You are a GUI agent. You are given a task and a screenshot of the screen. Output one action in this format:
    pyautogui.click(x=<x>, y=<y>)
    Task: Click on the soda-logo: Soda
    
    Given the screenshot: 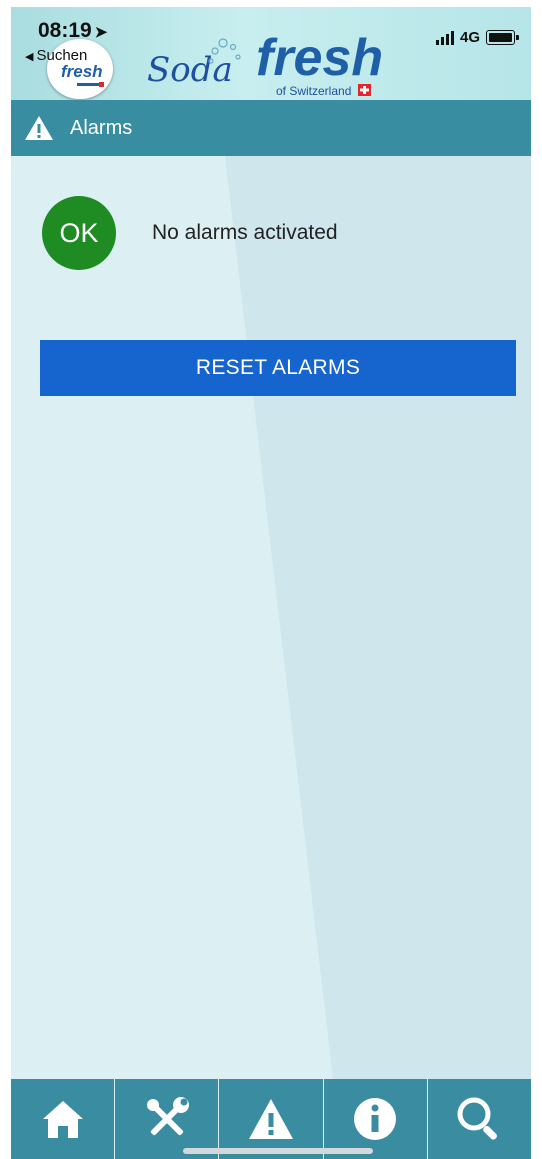 What is the action you would take?
    pyautogui.click(x=198, y=66)
    